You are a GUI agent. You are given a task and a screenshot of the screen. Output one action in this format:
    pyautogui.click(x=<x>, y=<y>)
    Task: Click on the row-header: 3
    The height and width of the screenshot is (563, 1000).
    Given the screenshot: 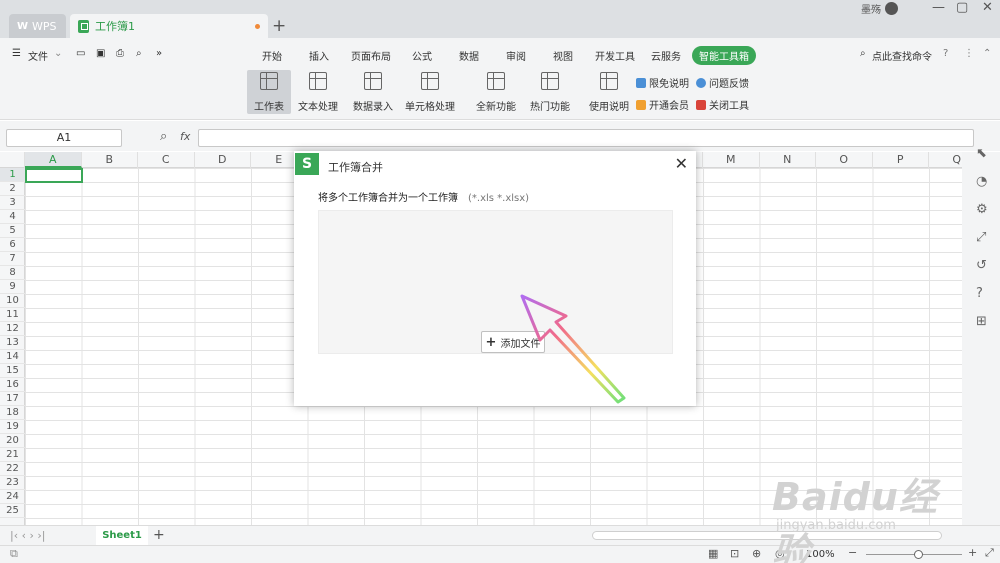 What is the action you would take?
    pyautogui.click(x=12, y=203)
    